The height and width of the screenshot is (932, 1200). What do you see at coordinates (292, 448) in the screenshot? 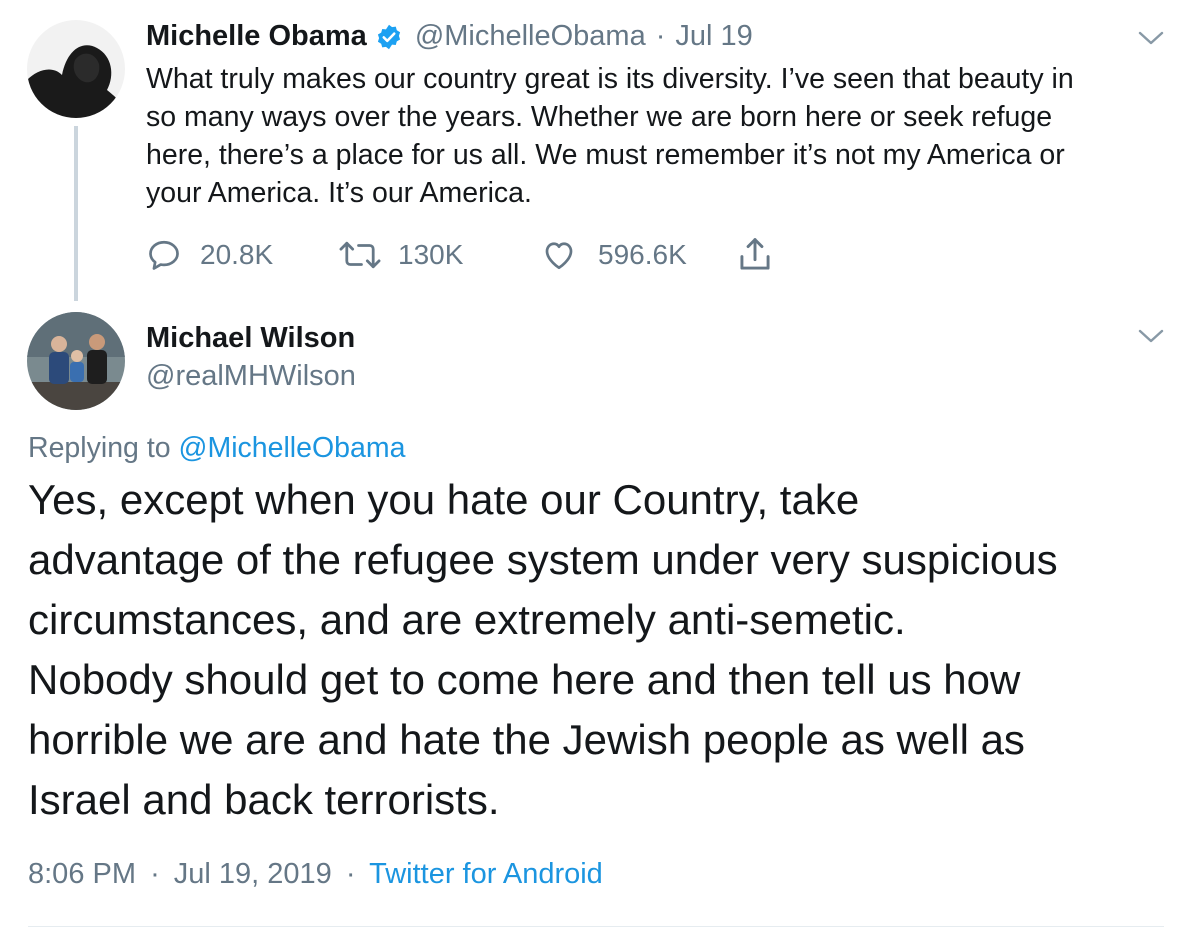
I see `replying-to-link: @MichelleObama` at bounding box center [292, 448].